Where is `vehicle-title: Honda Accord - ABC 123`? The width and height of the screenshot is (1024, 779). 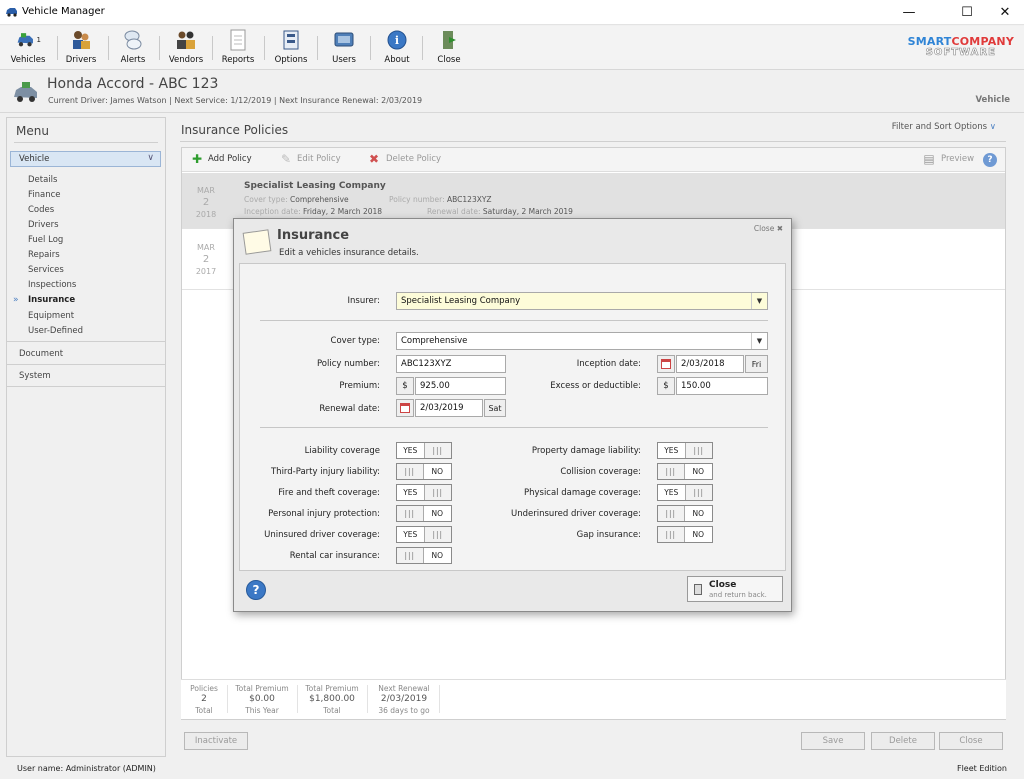 vehicle-title: Honda Accord - ABC 123 is located at coordinates (133, 84).